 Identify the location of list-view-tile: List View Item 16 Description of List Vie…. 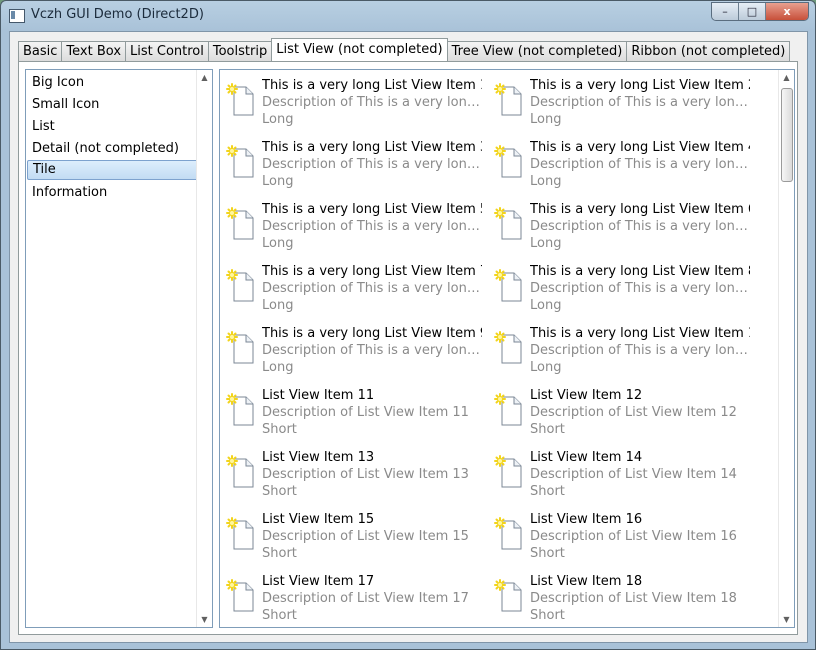
(619, 542).